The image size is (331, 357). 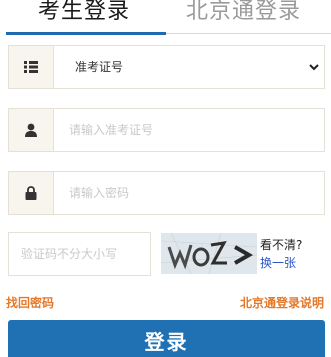 I want to click on captcha-refresh-link: 换一张, so click(x=281, y=263).